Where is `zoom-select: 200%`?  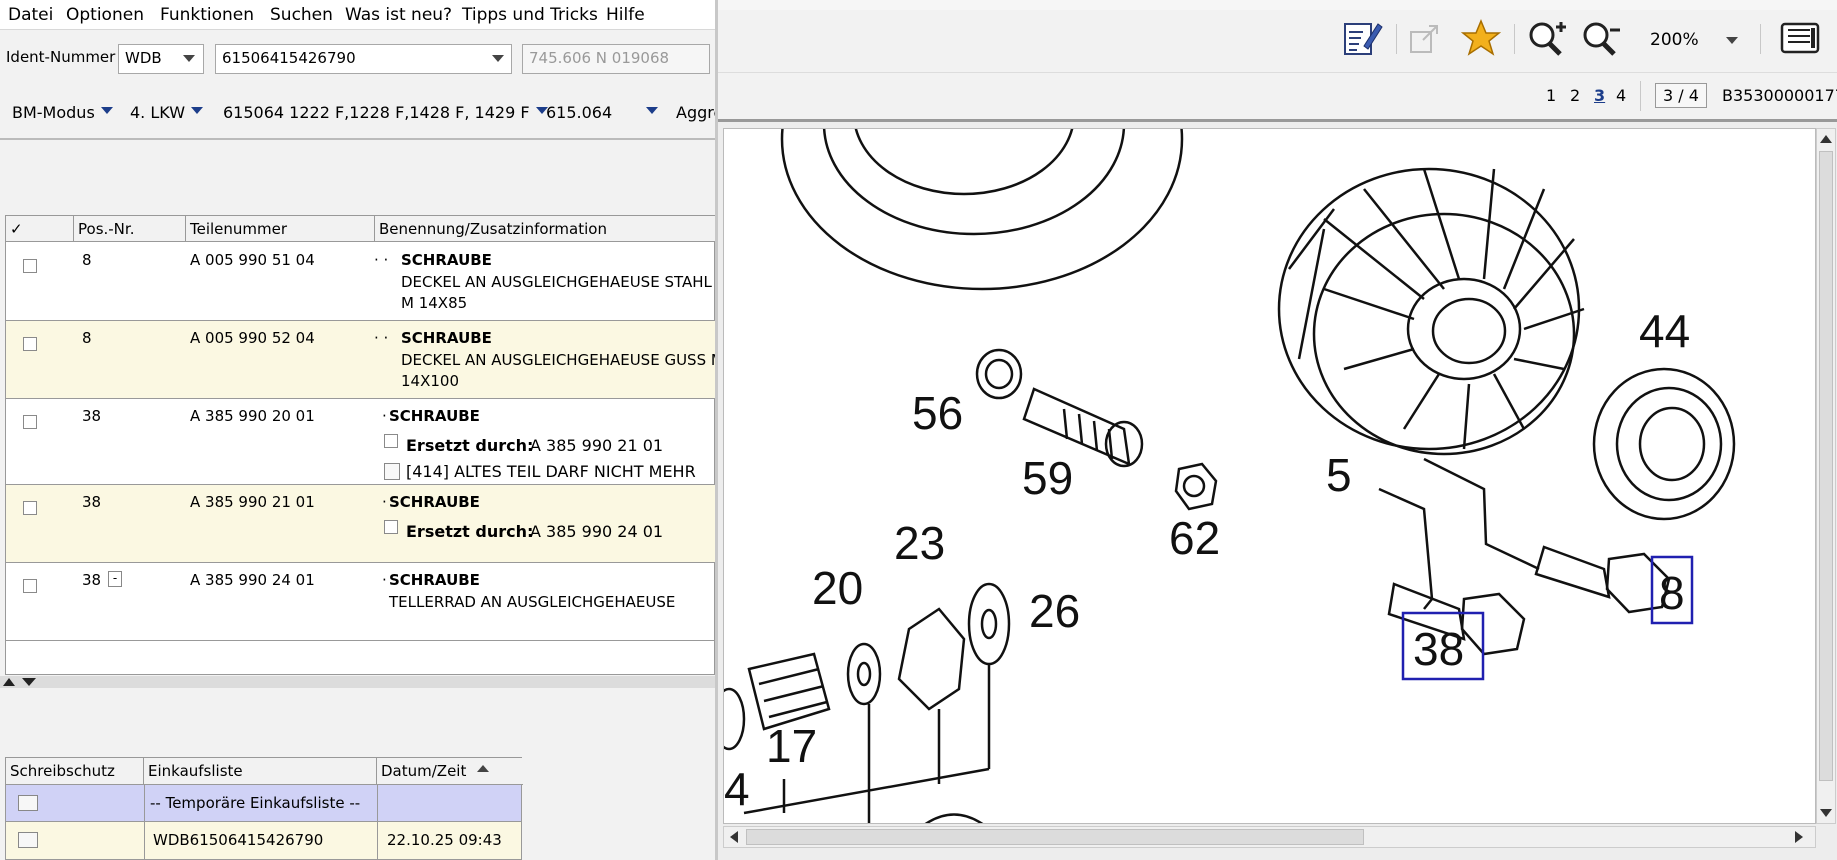 zoom-select: 200% is located at coordinates (1694, 40).